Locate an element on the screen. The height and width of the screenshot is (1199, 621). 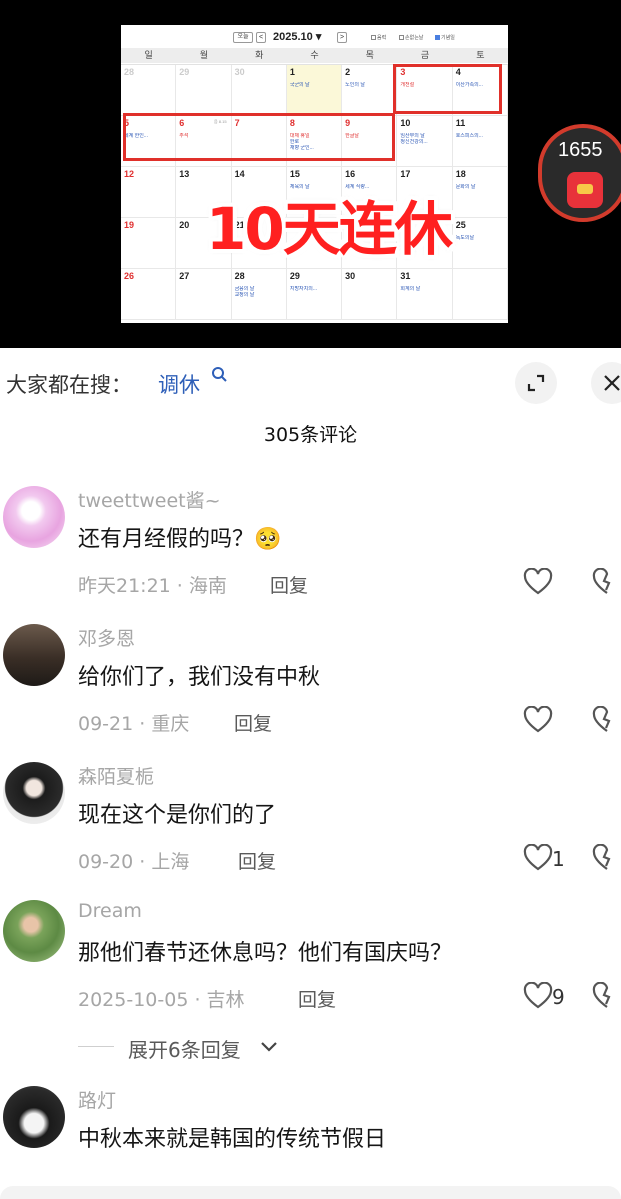
calendar-day: 27 is located at coordinates (204, 294).